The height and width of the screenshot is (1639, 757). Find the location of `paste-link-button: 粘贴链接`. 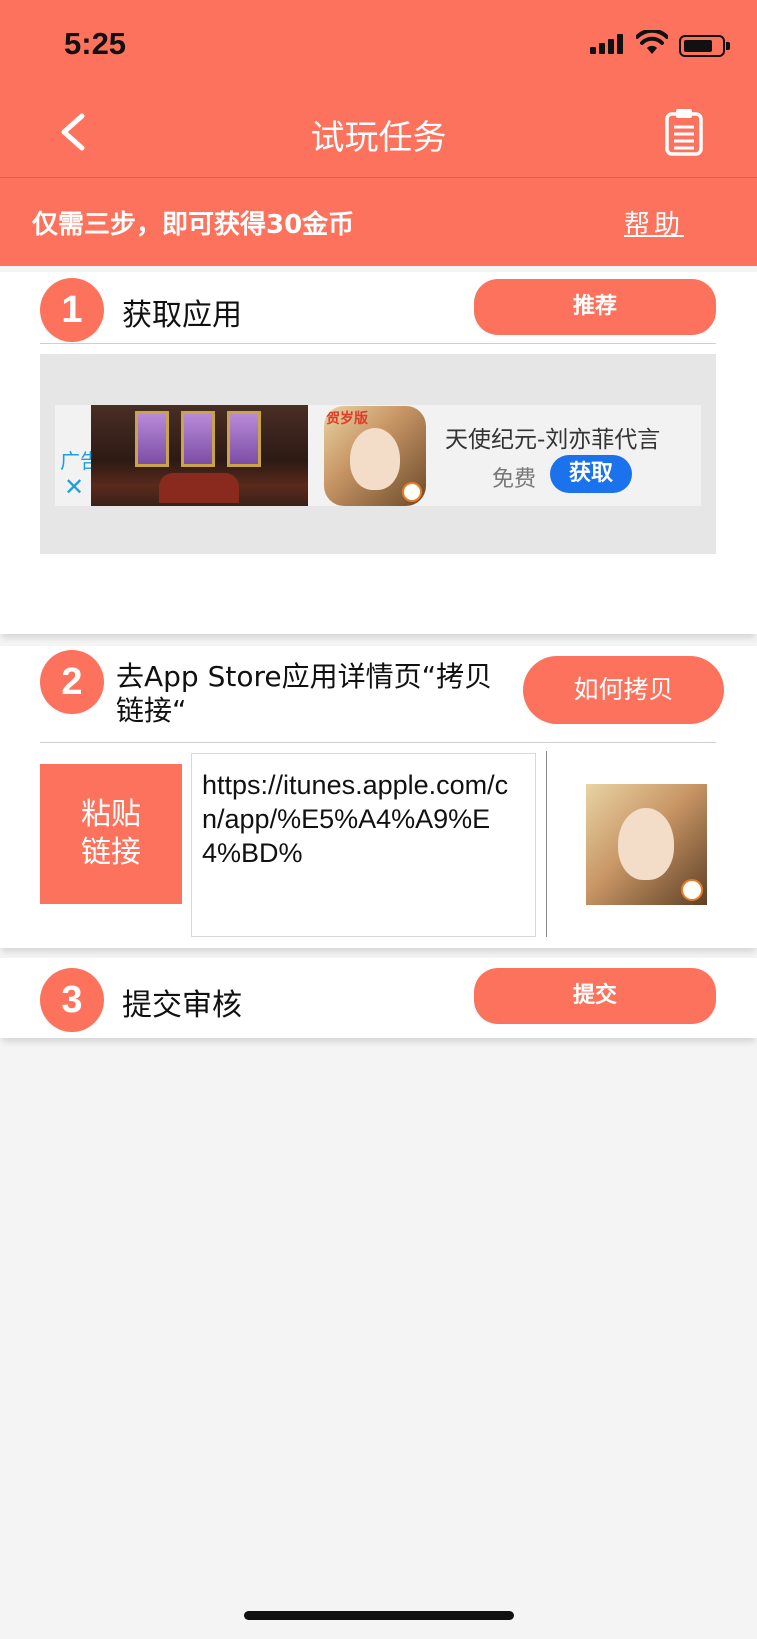

paste-link-button: 粘贴链接 is located at coordinates (111, 834).